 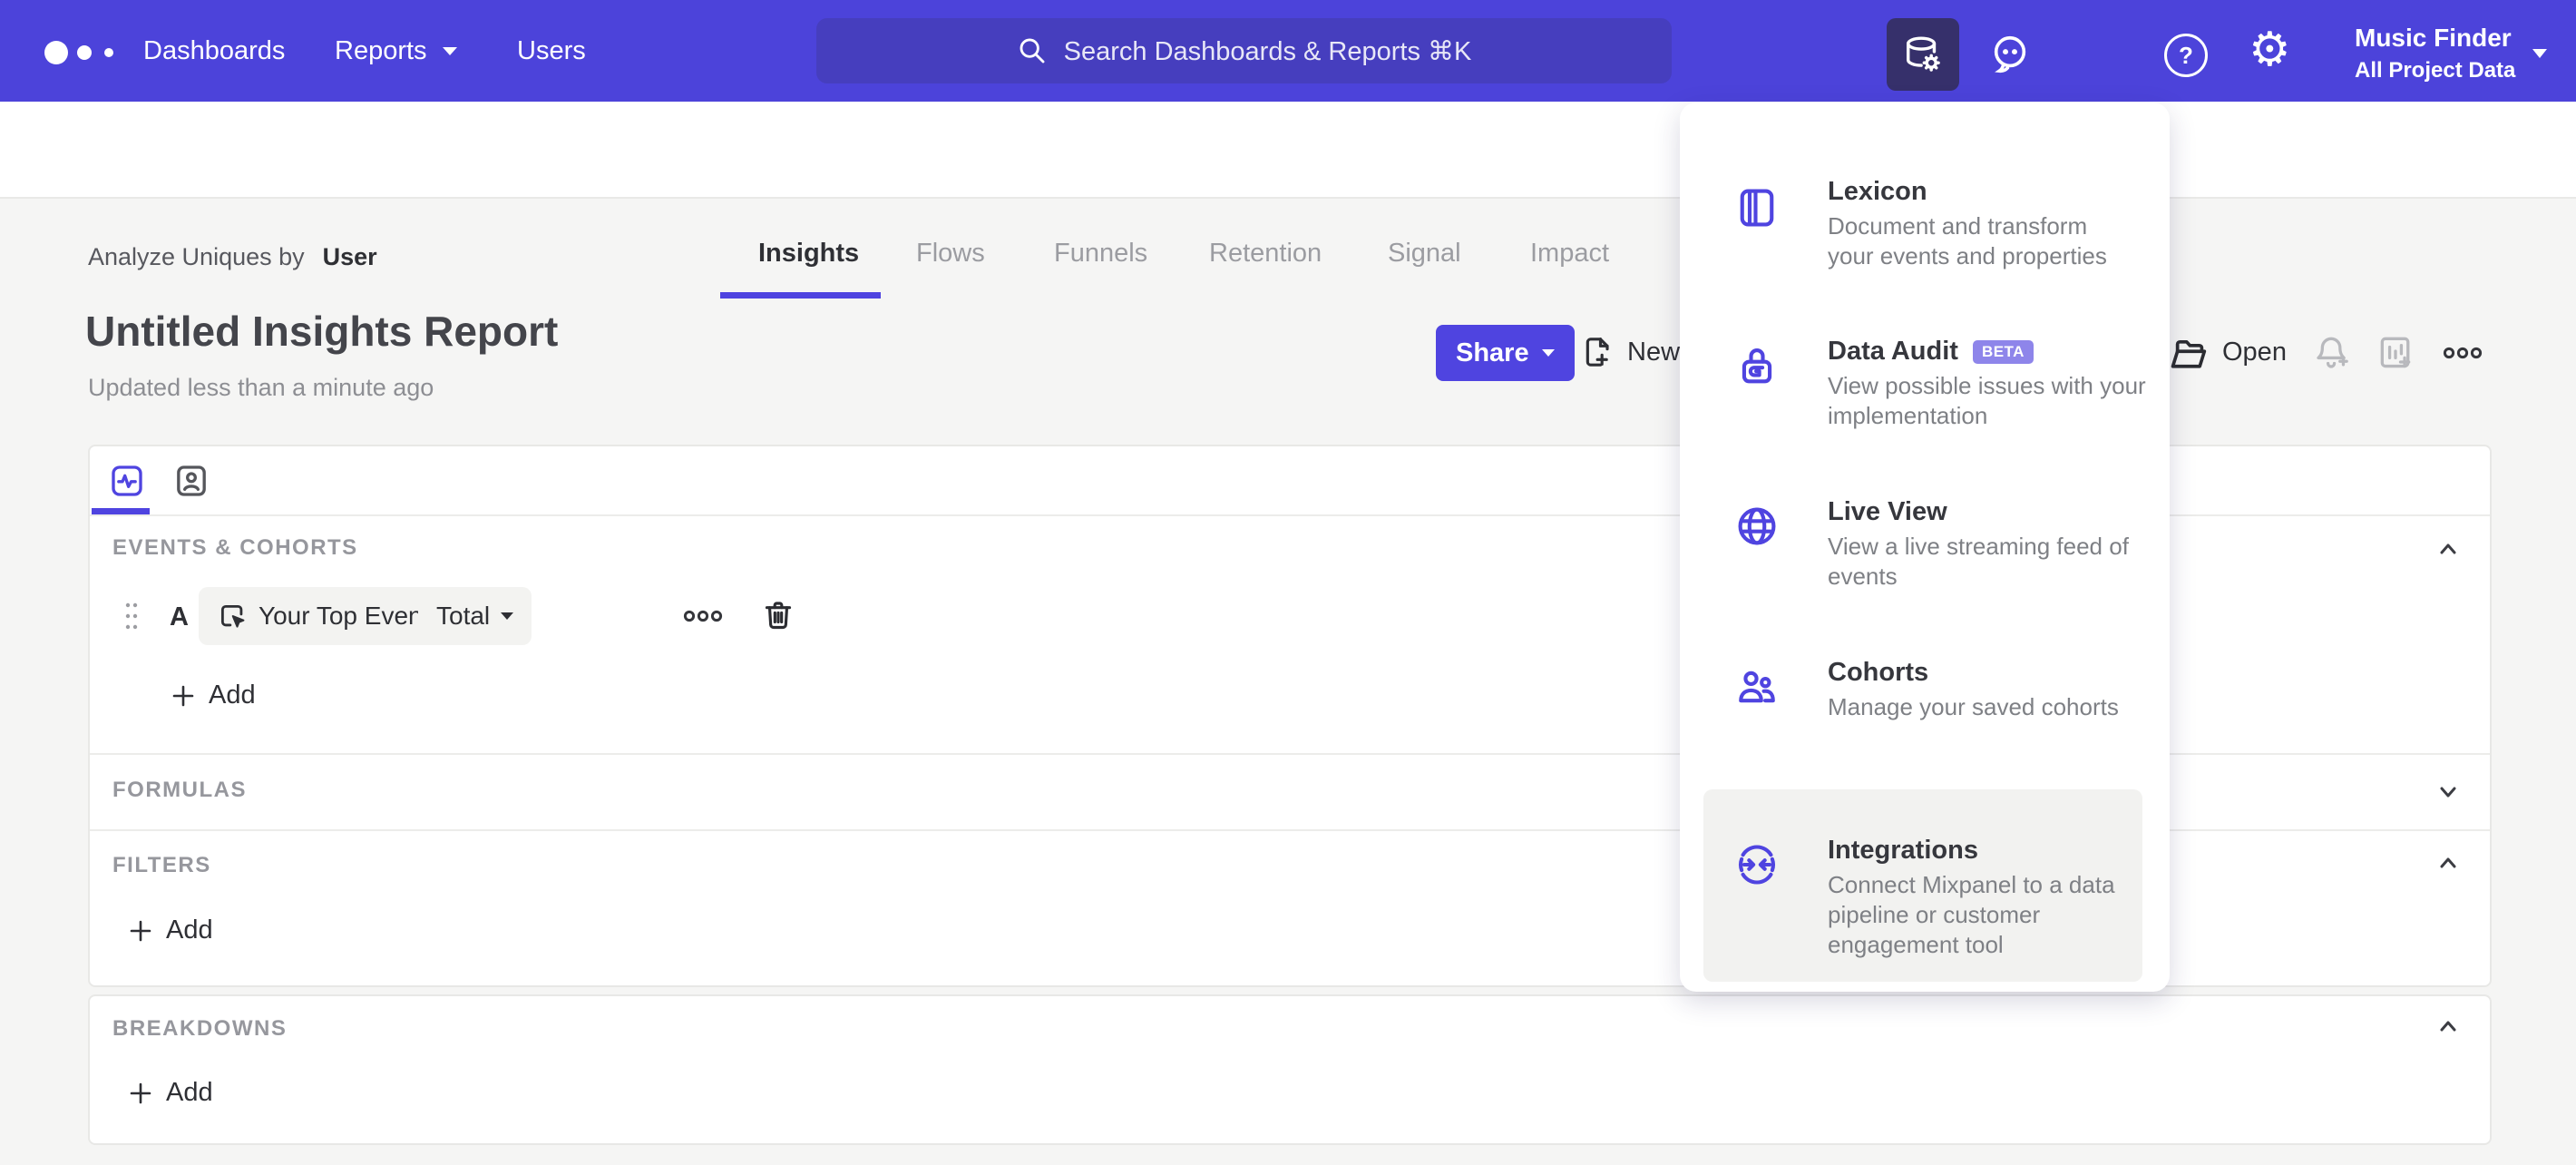 What do you see at coordinates (1265, 253) in the screenshot?
I see `tab-retention: Retention` at bounding box center [1265, 253].